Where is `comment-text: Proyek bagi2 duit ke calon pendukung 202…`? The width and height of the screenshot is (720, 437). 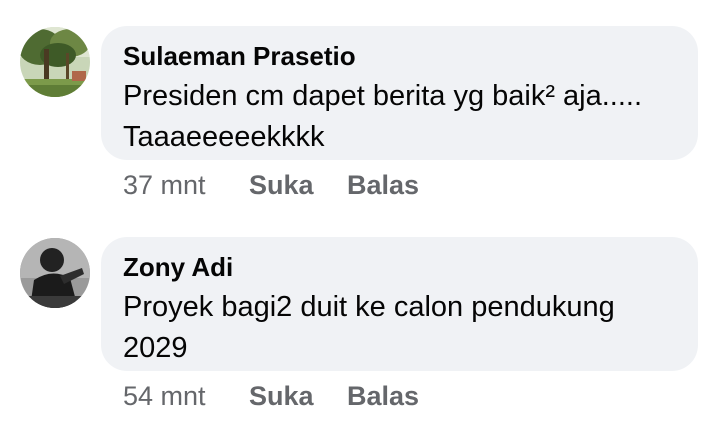
comment-text: Proyek bagi2 duit ke calon pendukung 202… is located at coordinates (369, 327).